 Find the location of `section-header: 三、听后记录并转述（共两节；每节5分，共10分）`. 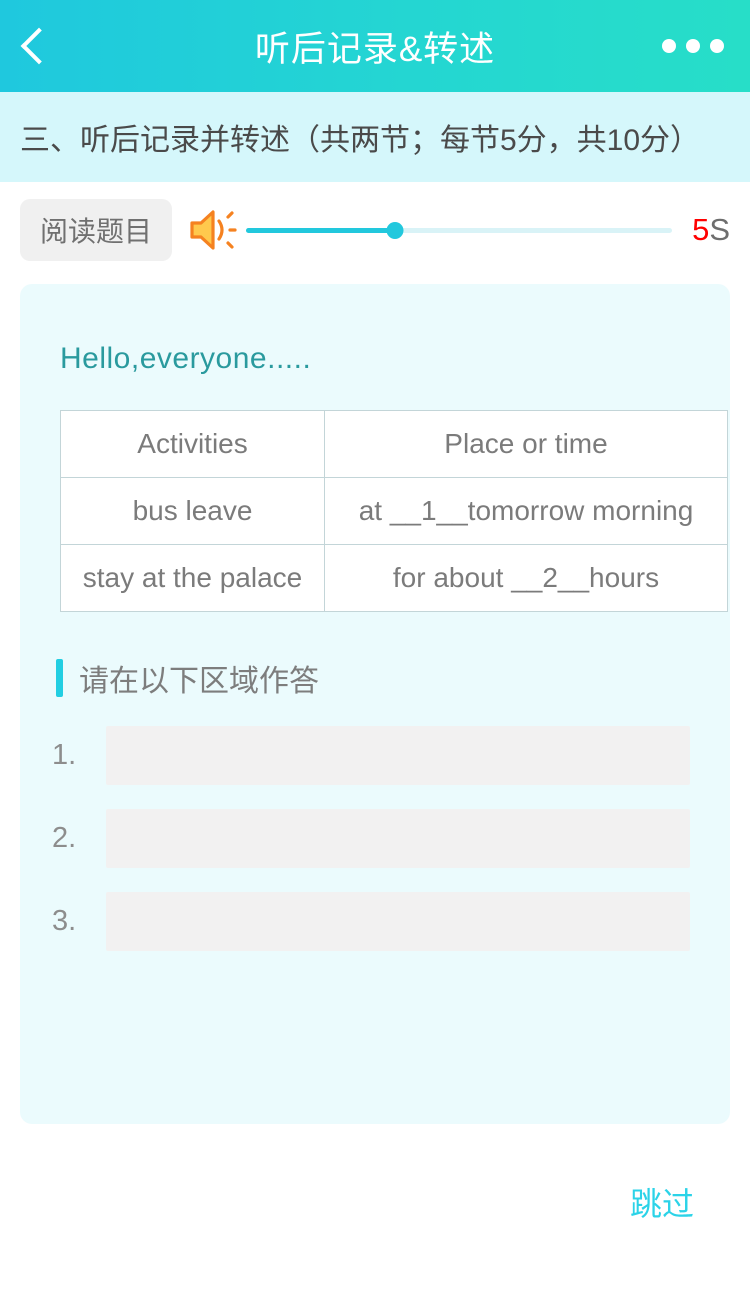

section-header: 三、听后记录并转述（共两节；每节5分，共10分） is located at coordinates (375, 137).